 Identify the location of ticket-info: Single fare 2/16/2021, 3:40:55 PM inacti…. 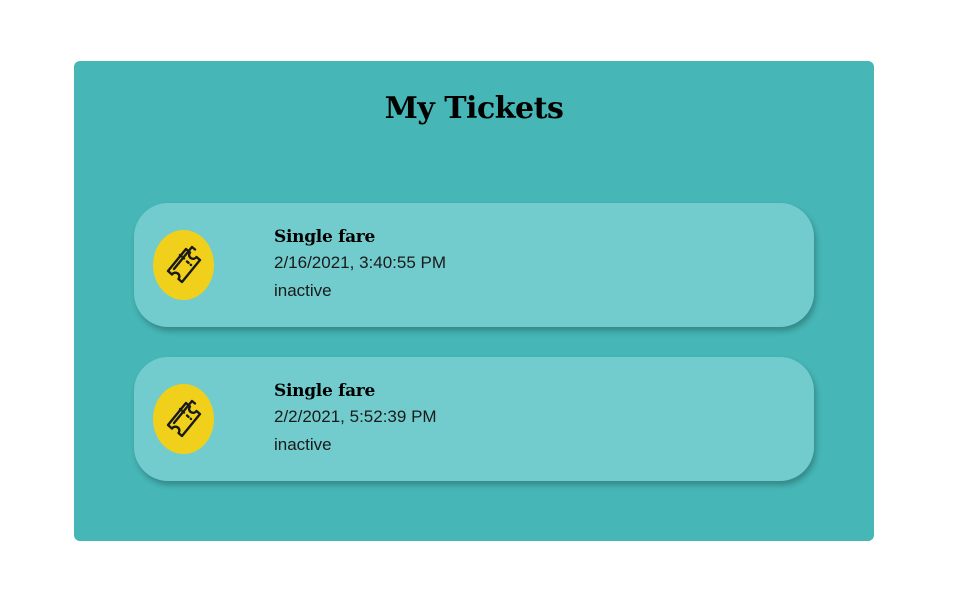
(360, 265).